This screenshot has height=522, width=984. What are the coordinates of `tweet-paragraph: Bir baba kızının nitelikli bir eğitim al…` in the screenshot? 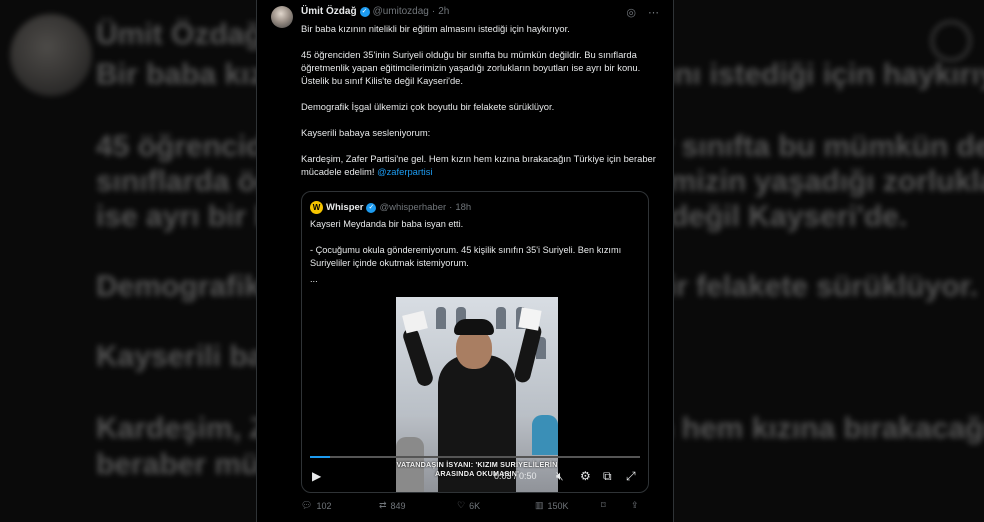 It's located at (435, 28).